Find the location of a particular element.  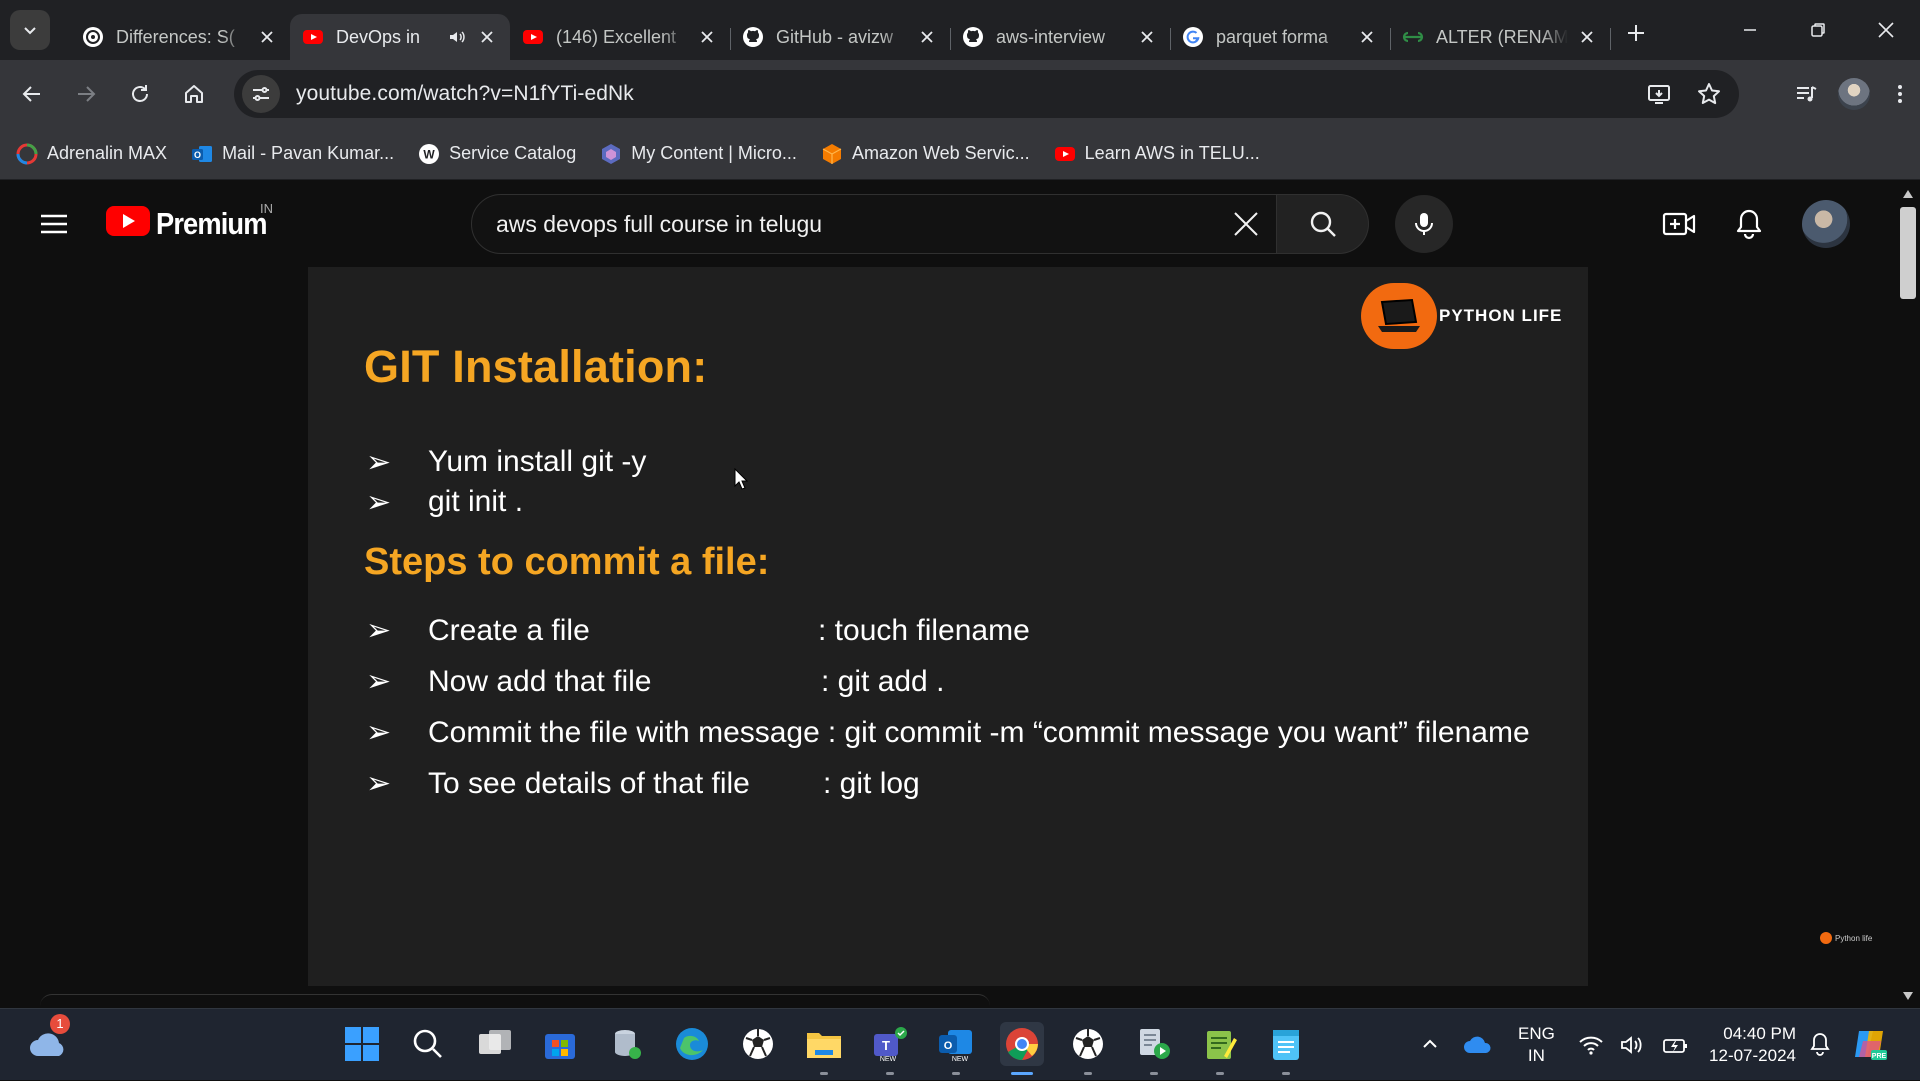

tab-excellent: (146) Excellent is located at coordinates (620, 37).